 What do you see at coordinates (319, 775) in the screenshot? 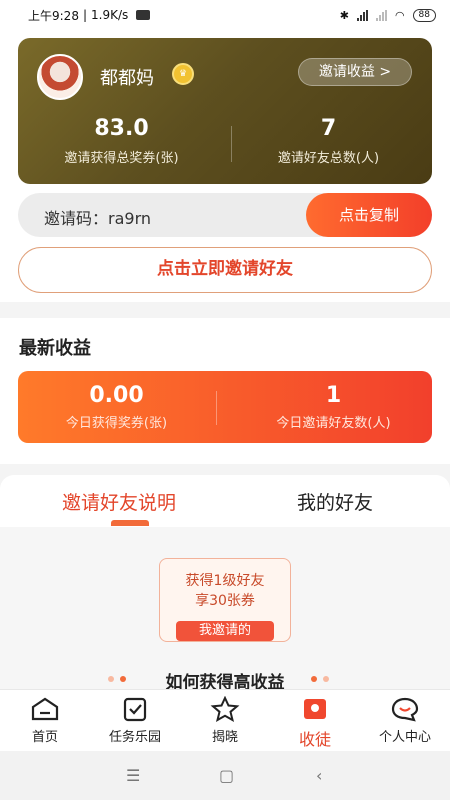
I see `back-icon: ‹` at bounding box center [319, 775].